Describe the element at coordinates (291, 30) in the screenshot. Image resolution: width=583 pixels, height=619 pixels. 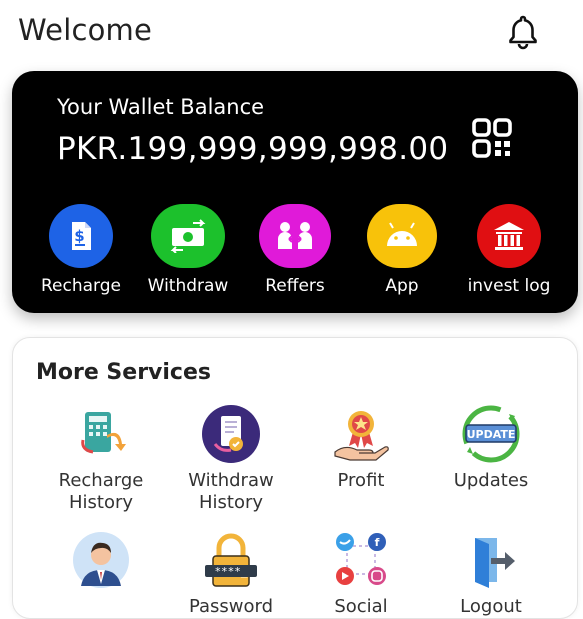
I see `header: Welcome` at that location.